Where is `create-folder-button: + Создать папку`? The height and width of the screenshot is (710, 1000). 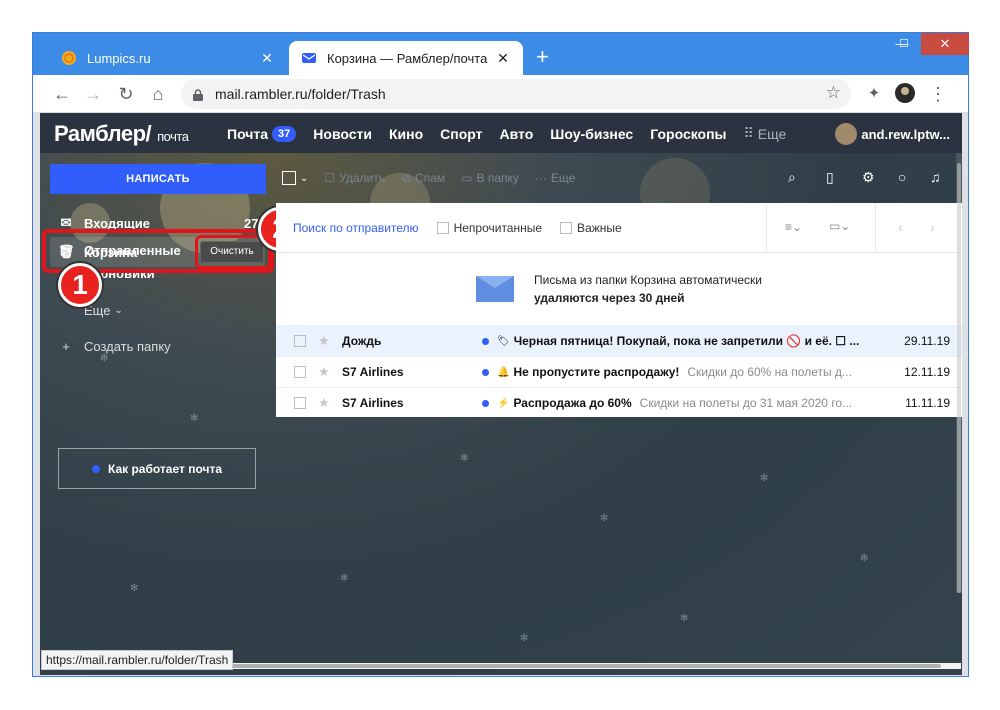
create-folder-button: + Создать папку is located at coordinates (114, 346).